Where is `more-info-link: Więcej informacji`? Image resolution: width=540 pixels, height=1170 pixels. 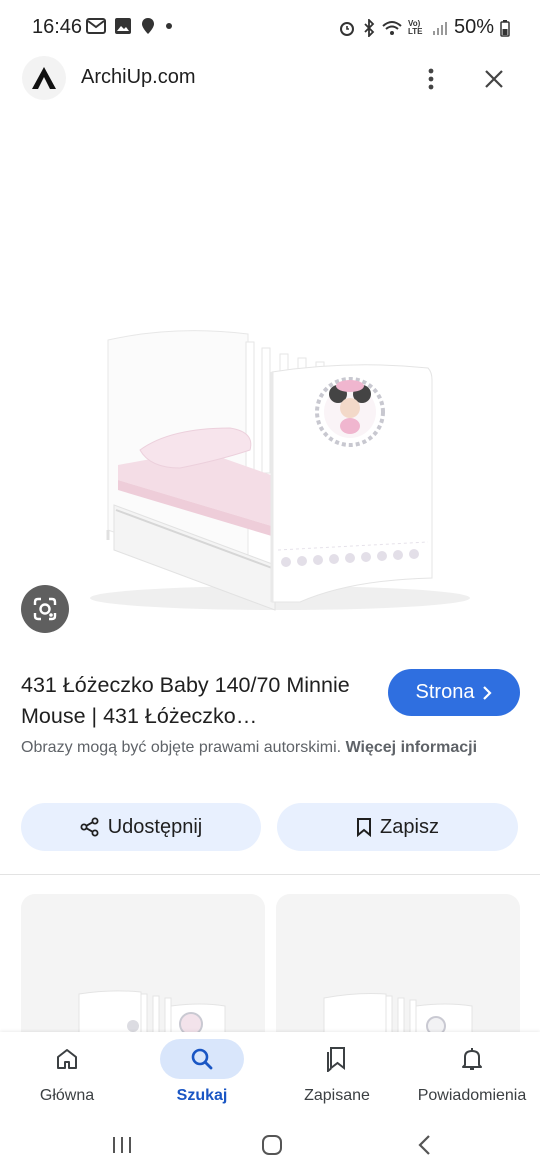 more-info-link: Więcej informacji is located at coordinates (411, 747).